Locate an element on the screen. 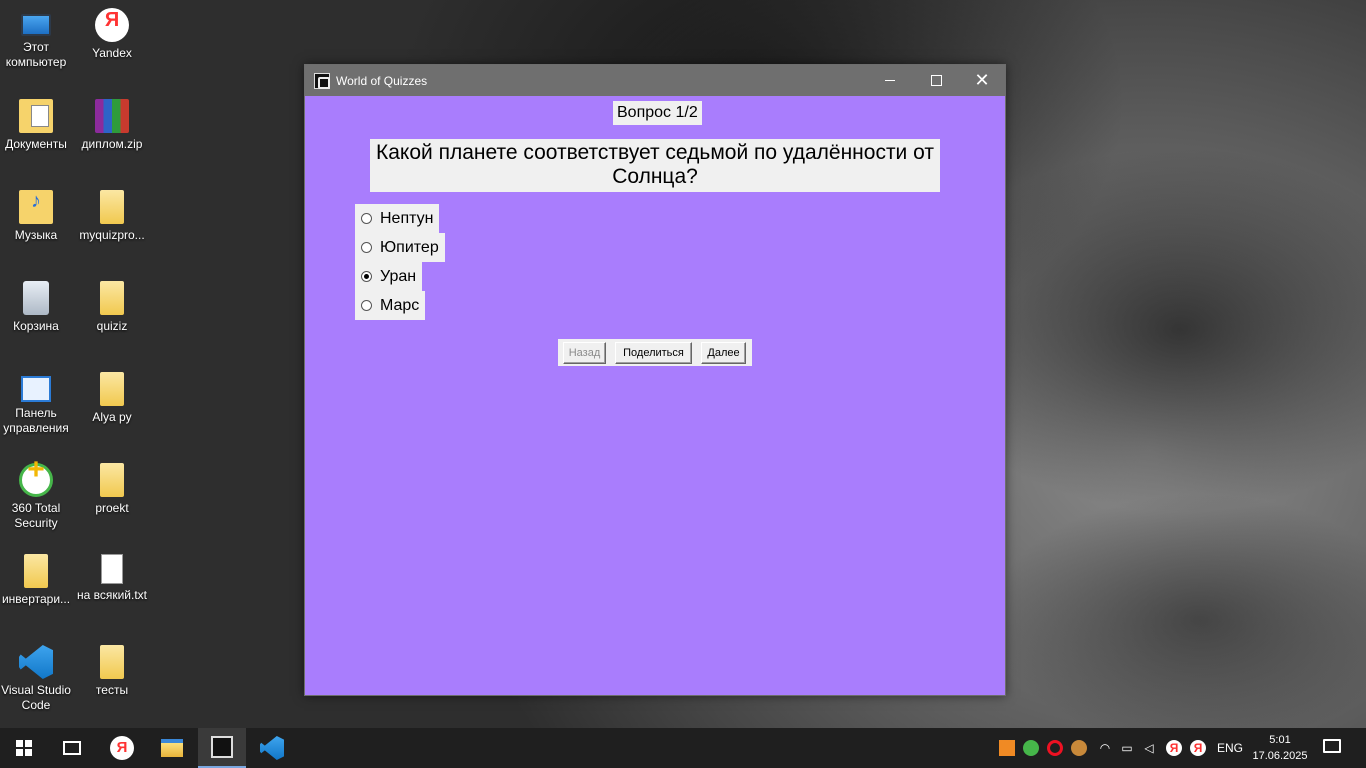 Image resolution: width=1366 pixels, height=768 pixels. question-counter: Вопрос 1/2 is located at coordinates (657, 113).